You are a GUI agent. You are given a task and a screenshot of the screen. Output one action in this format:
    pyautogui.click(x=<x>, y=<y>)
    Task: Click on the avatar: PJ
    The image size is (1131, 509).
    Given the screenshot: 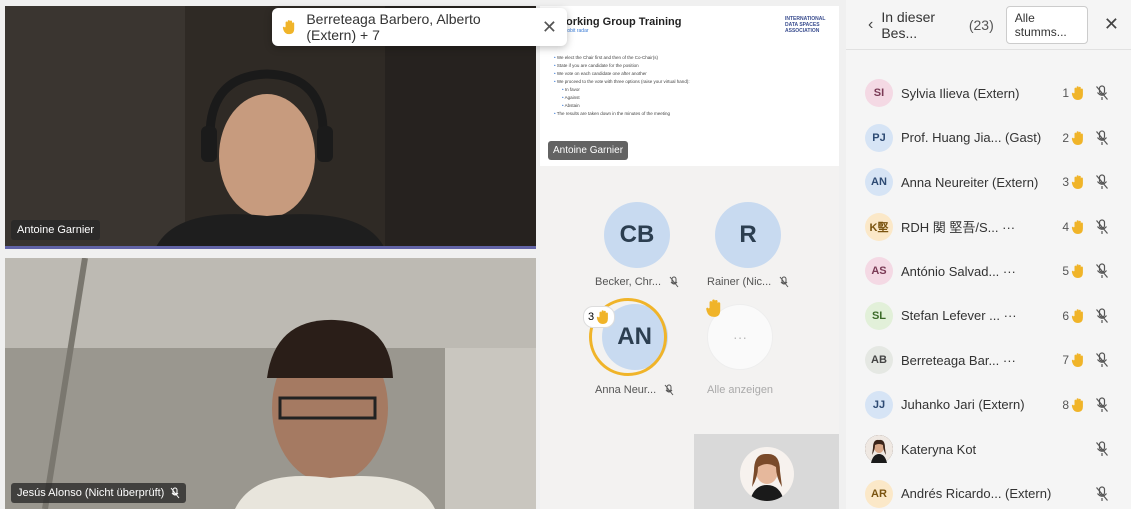 What is the action you would take?
    pyautogui.click(x=879, y=137)
    